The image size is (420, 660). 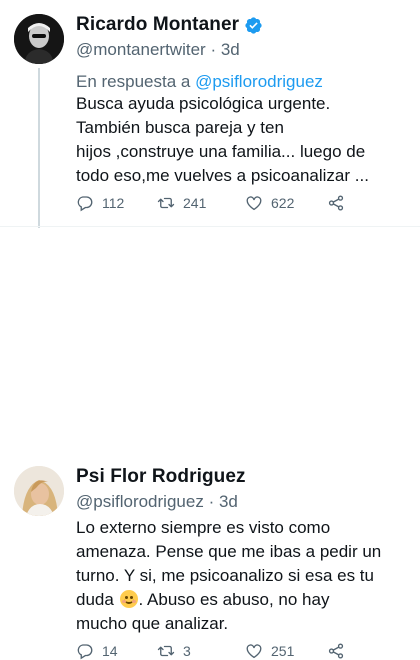 I want to click on reply-button: 14, so click(x=116, y=651).